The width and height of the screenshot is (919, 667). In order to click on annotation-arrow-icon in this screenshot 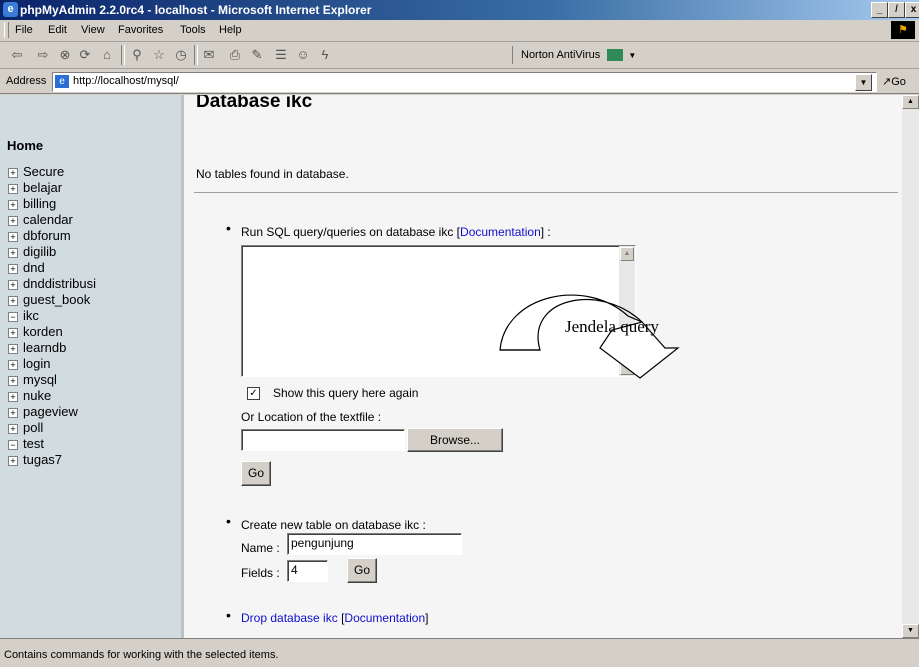, I will do `click(589, 336)`.